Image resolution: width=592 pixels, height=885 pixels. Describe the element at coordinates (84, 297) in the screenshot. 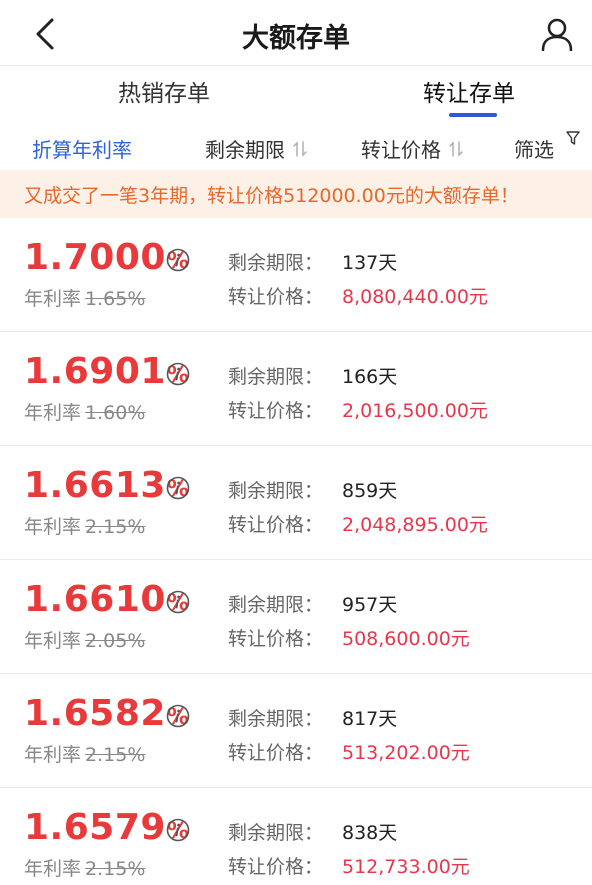

I see `original-rate: 年利率 1.65%` at that location.